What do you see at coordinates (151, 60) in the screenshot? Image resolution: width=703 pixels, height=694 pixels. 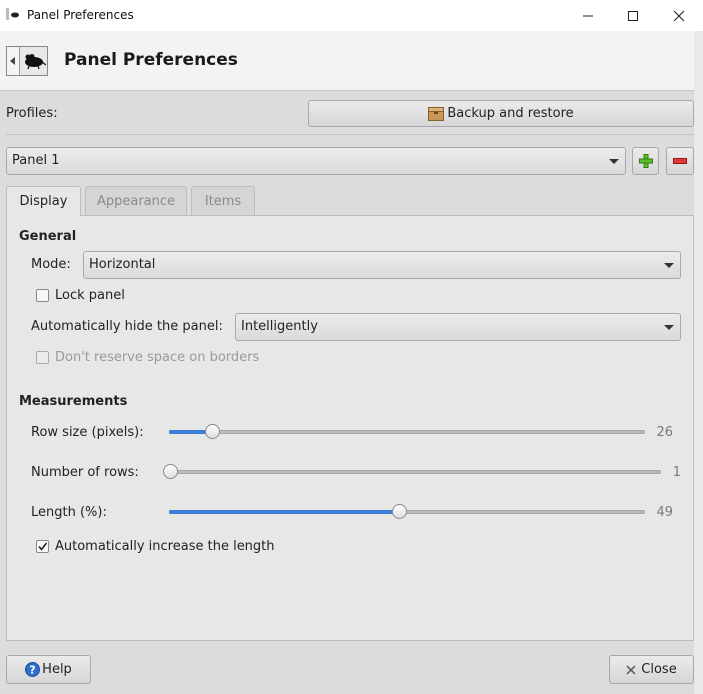 I see `page-title: Panel Preferences` at bounding box center [151, 60].